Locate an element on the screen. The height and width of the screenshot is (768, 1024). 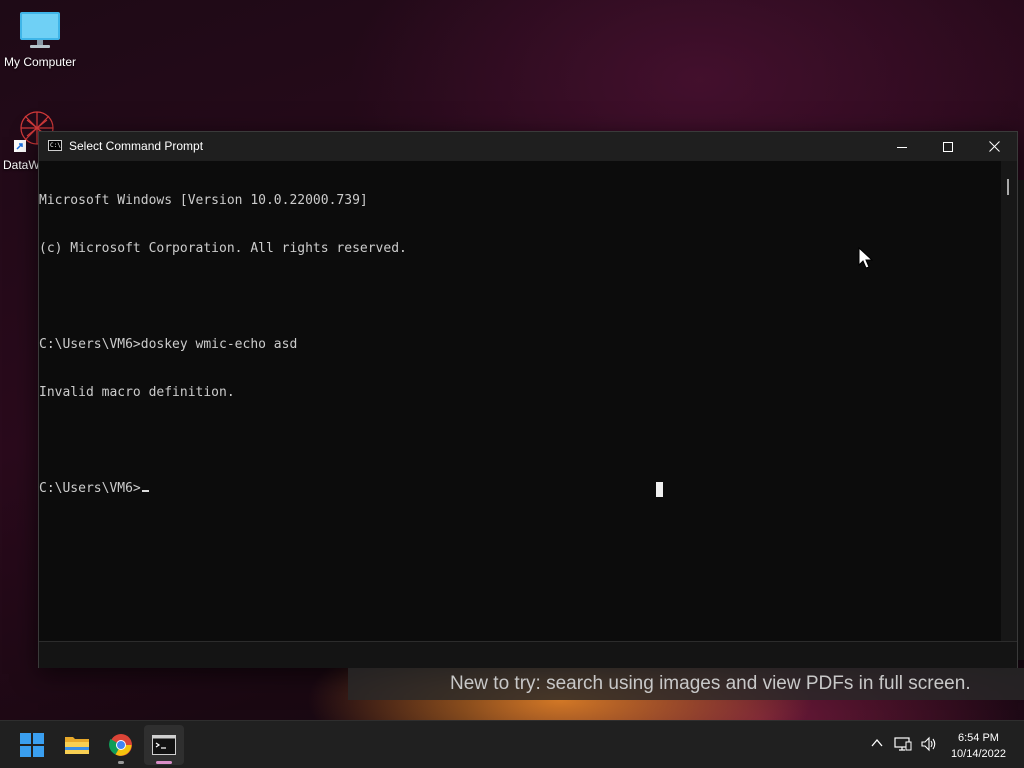
cmd-icon is located at coordinates (164, 745).